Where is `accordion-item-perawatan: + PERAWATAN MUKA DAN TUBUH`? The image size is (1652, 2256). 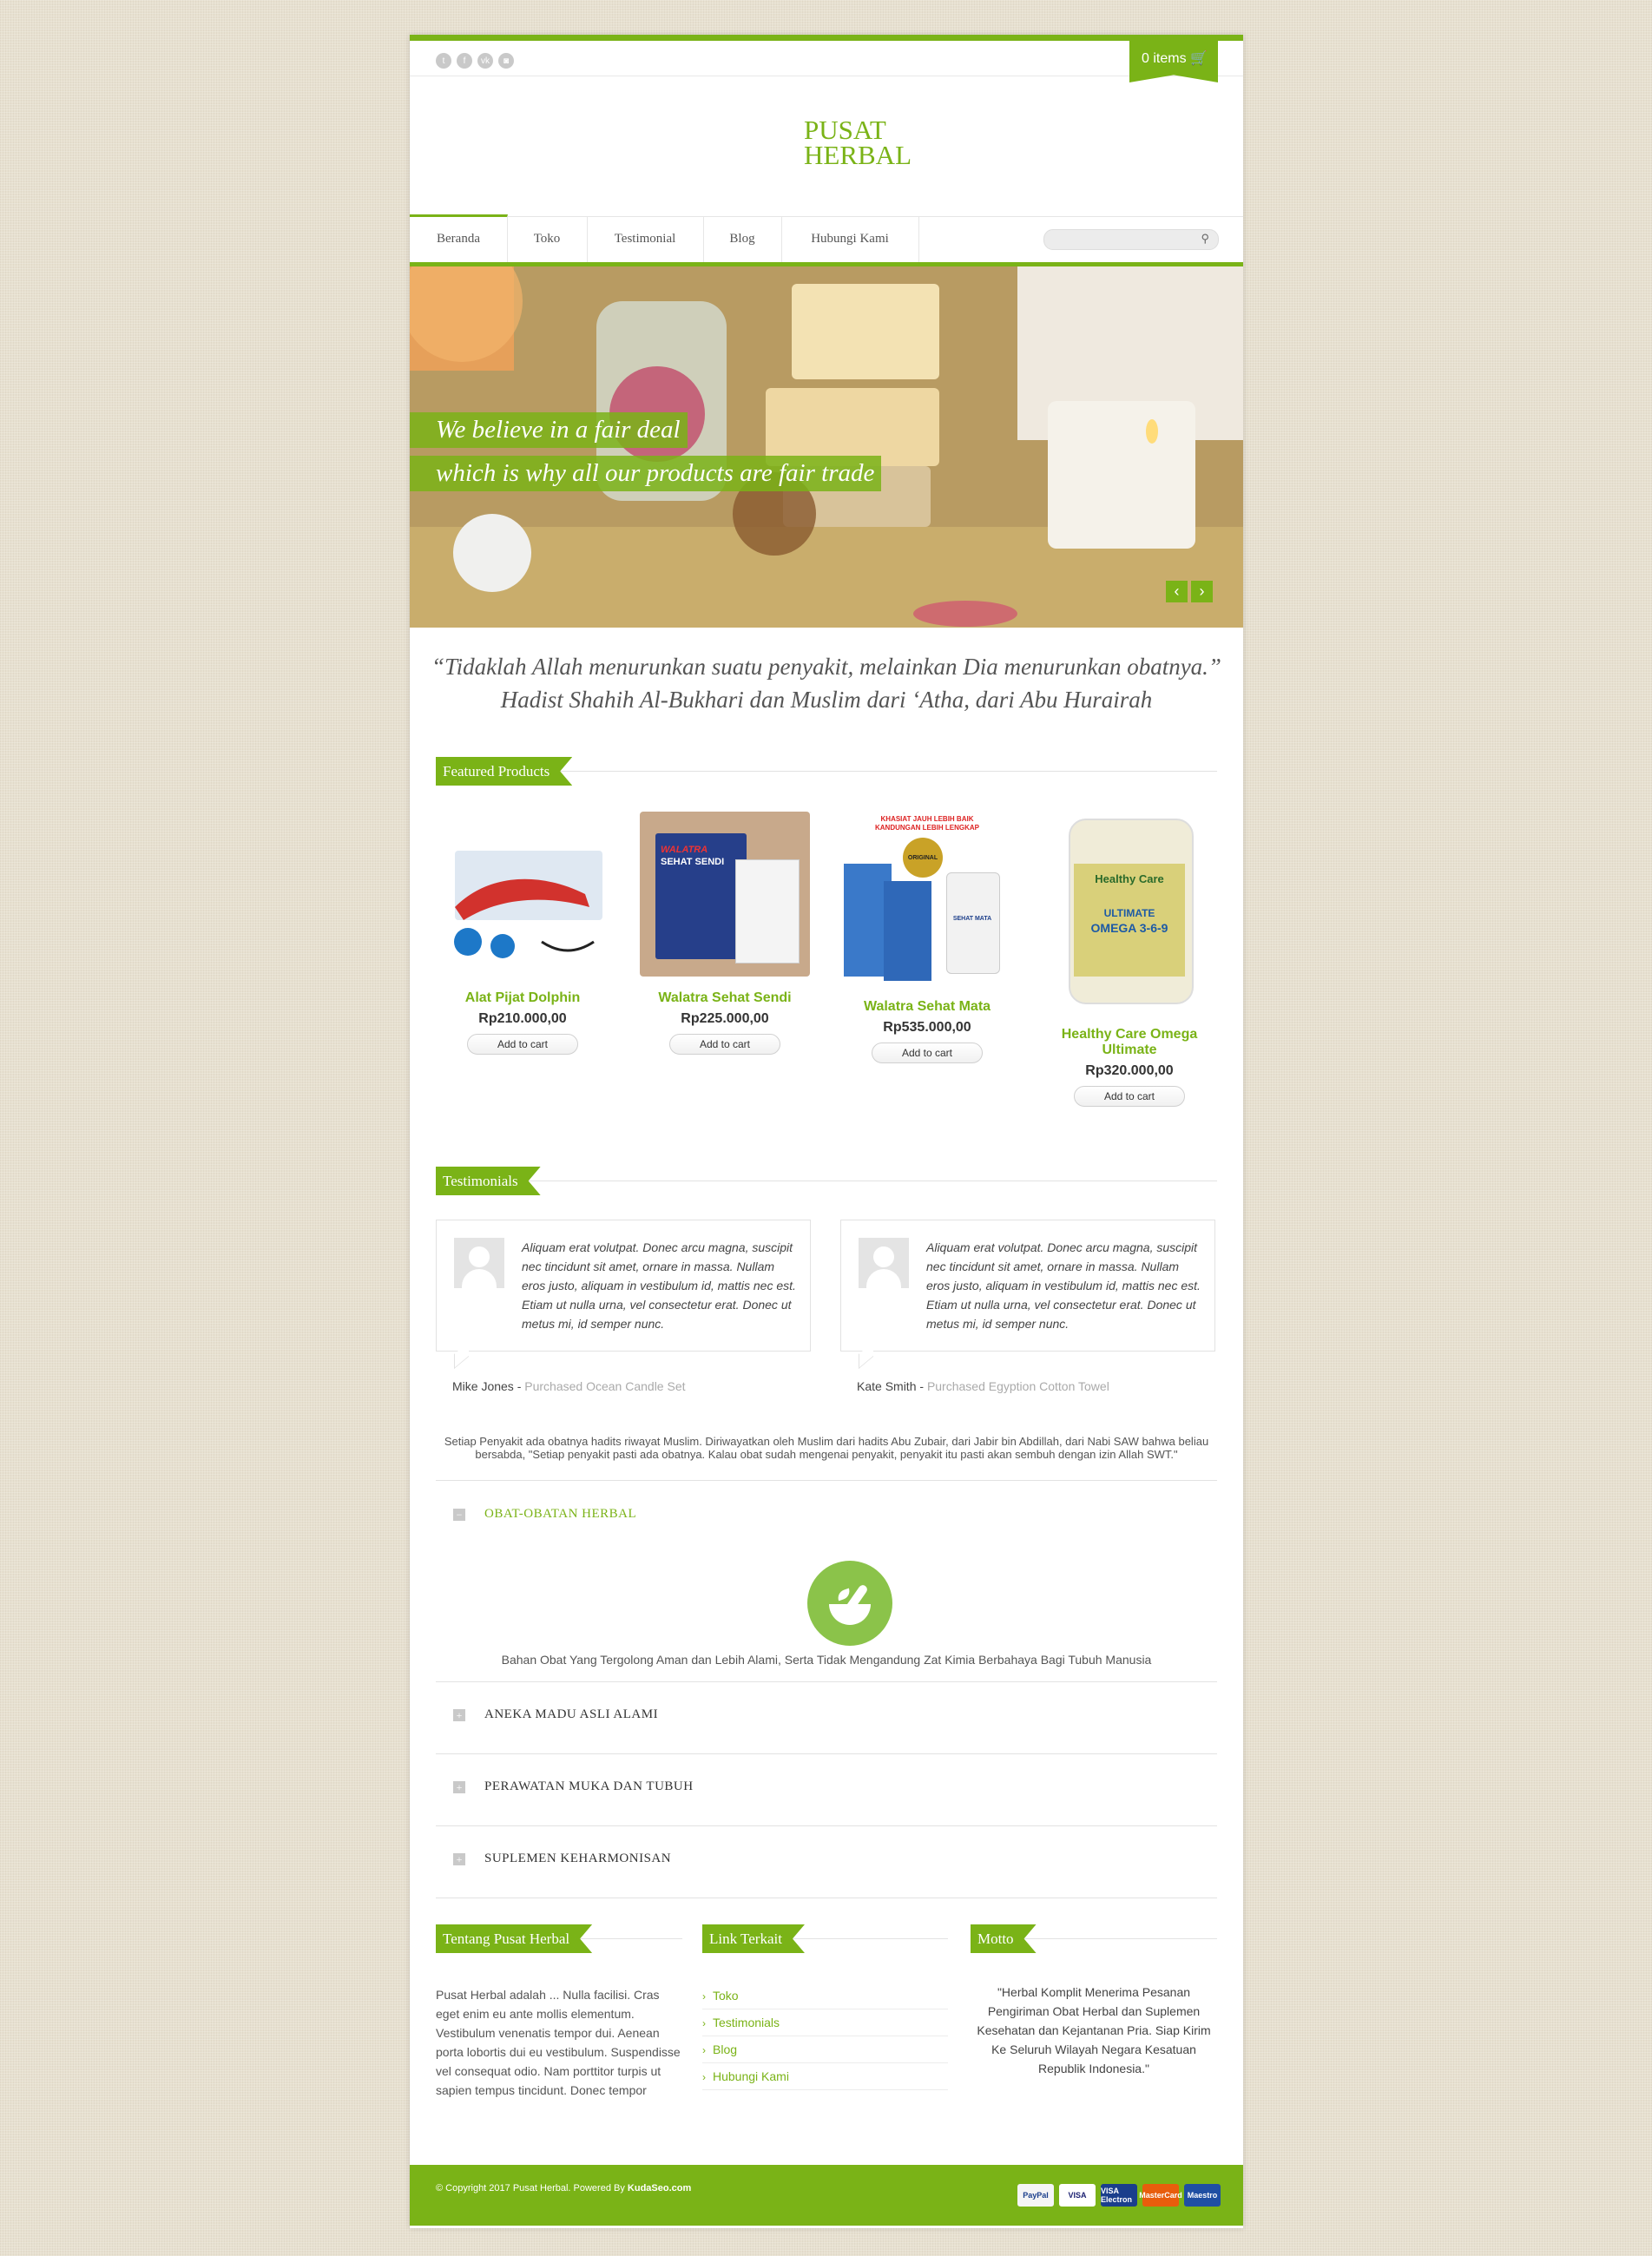
accordion-item-perawatan: + PERAWATAN MUKA DAN TUBUH is located at coordinates (573, 1787).